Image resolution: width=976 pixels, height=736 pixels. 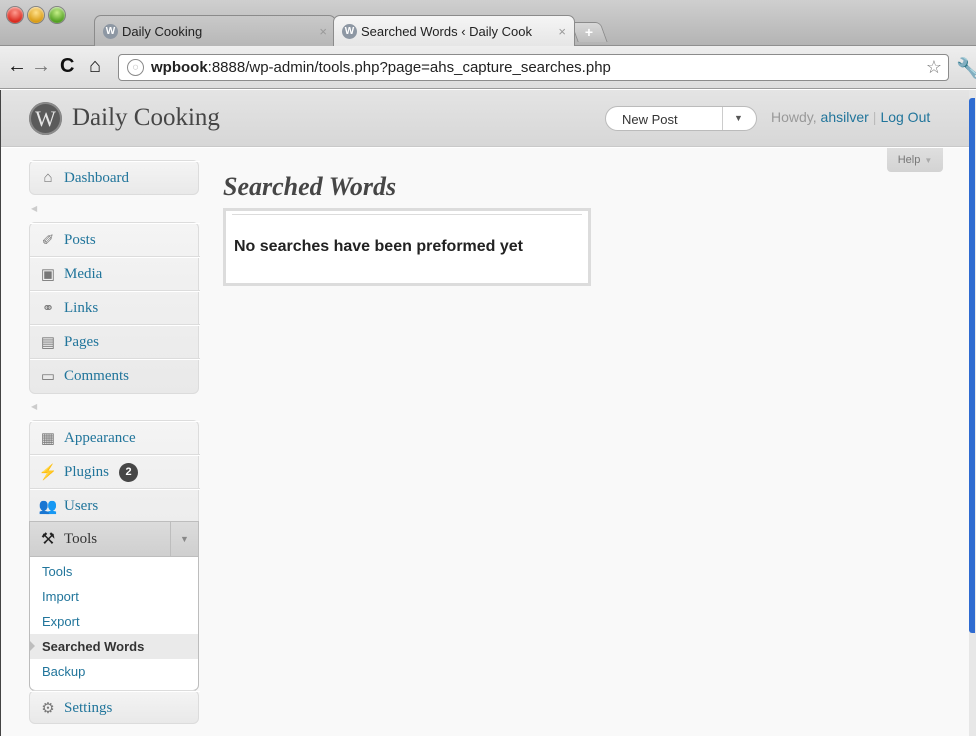 What do you see at coordinates (905, 117) in the screenshot?
I see `logout-link: Log Out` at bounding box center [905, 117].